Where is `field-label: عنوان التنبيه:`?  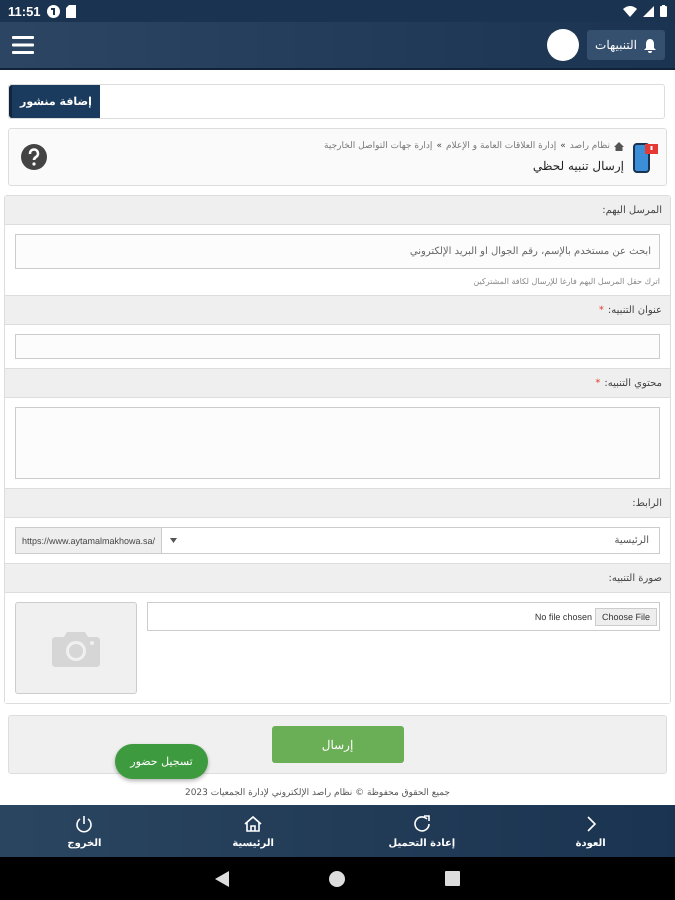 field-label: عنوان التنبيه: is located at coordinates (635, 310).